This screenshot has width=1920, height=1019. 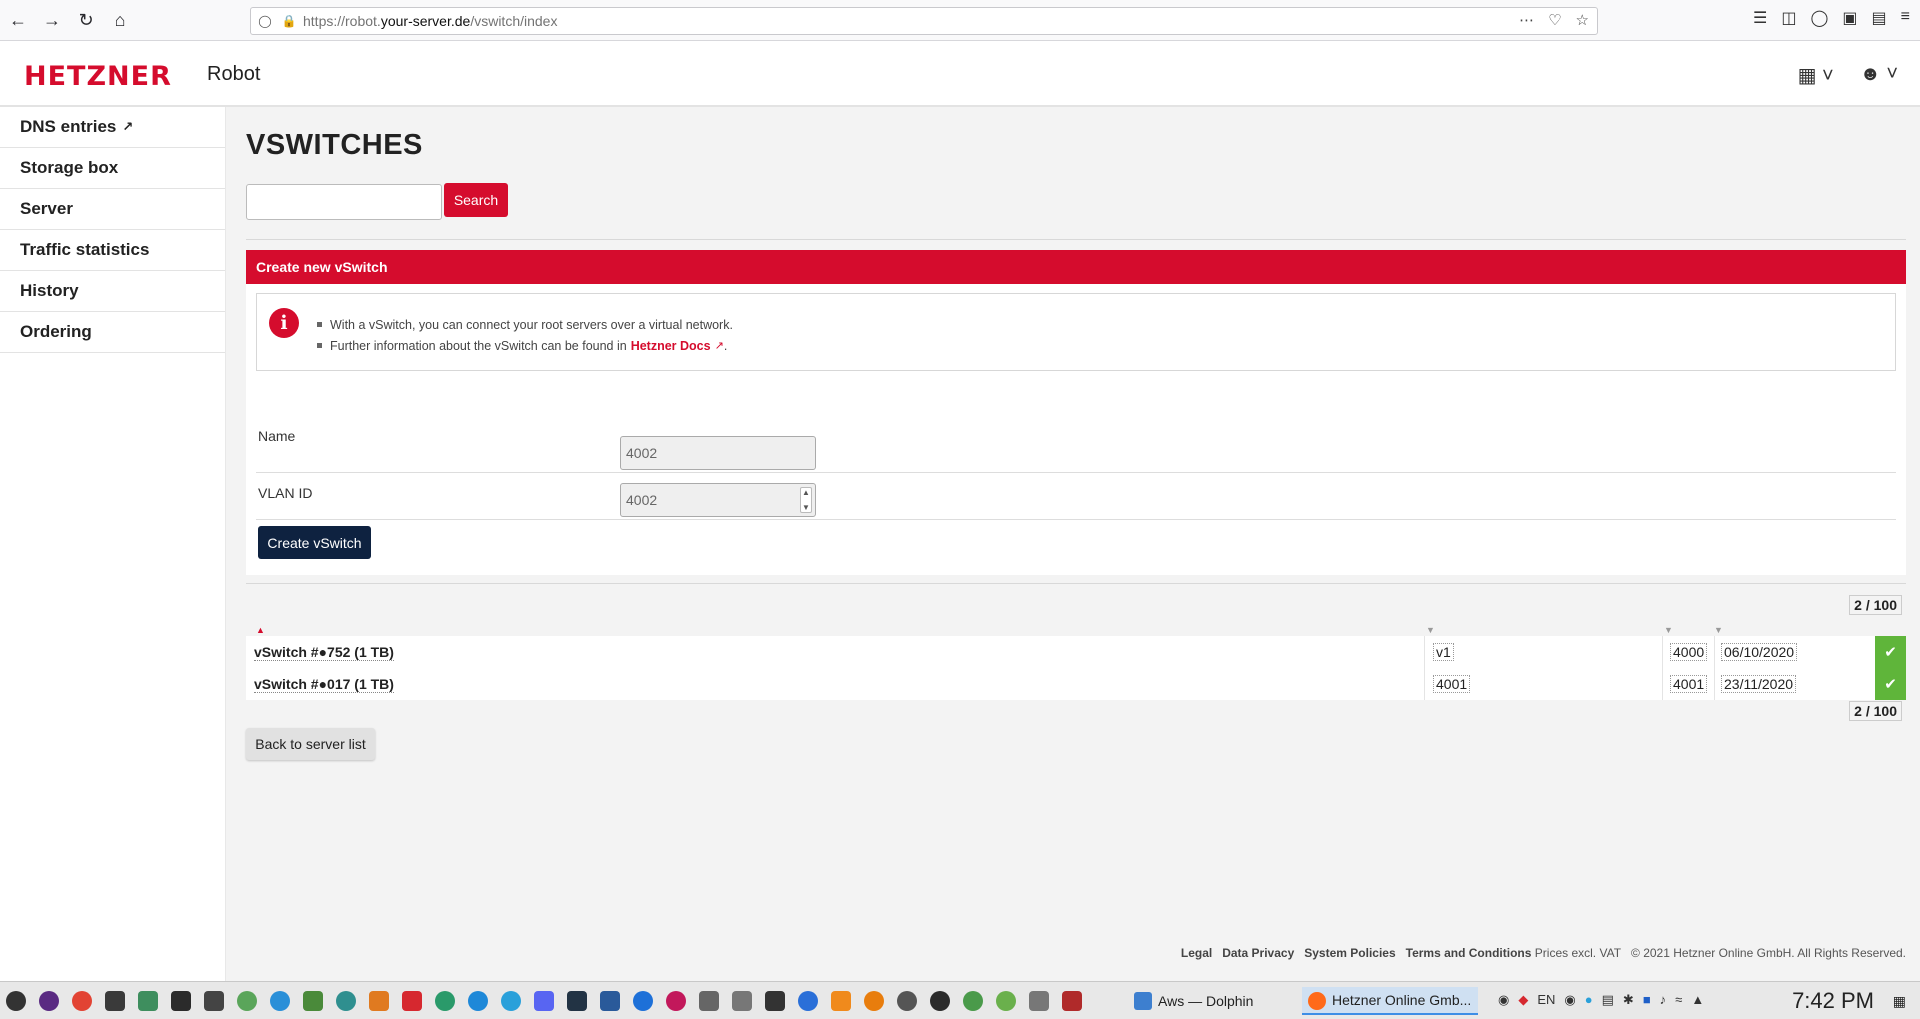 What do you see at coordinates (1554, 20) in the screenshot?
I see `pocket-icon: ♡` at bounding box center [1554, 20].